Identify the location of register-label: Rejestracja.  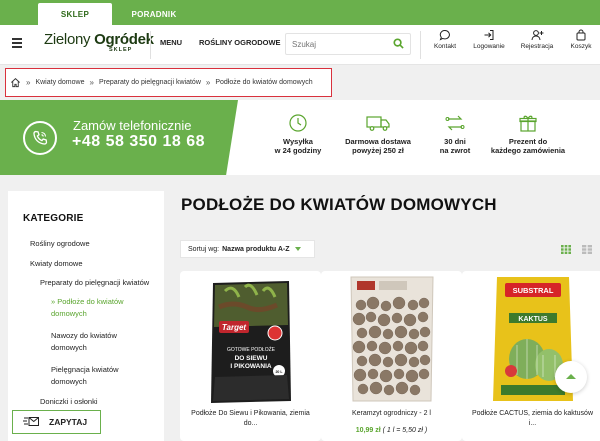
(537, 46).